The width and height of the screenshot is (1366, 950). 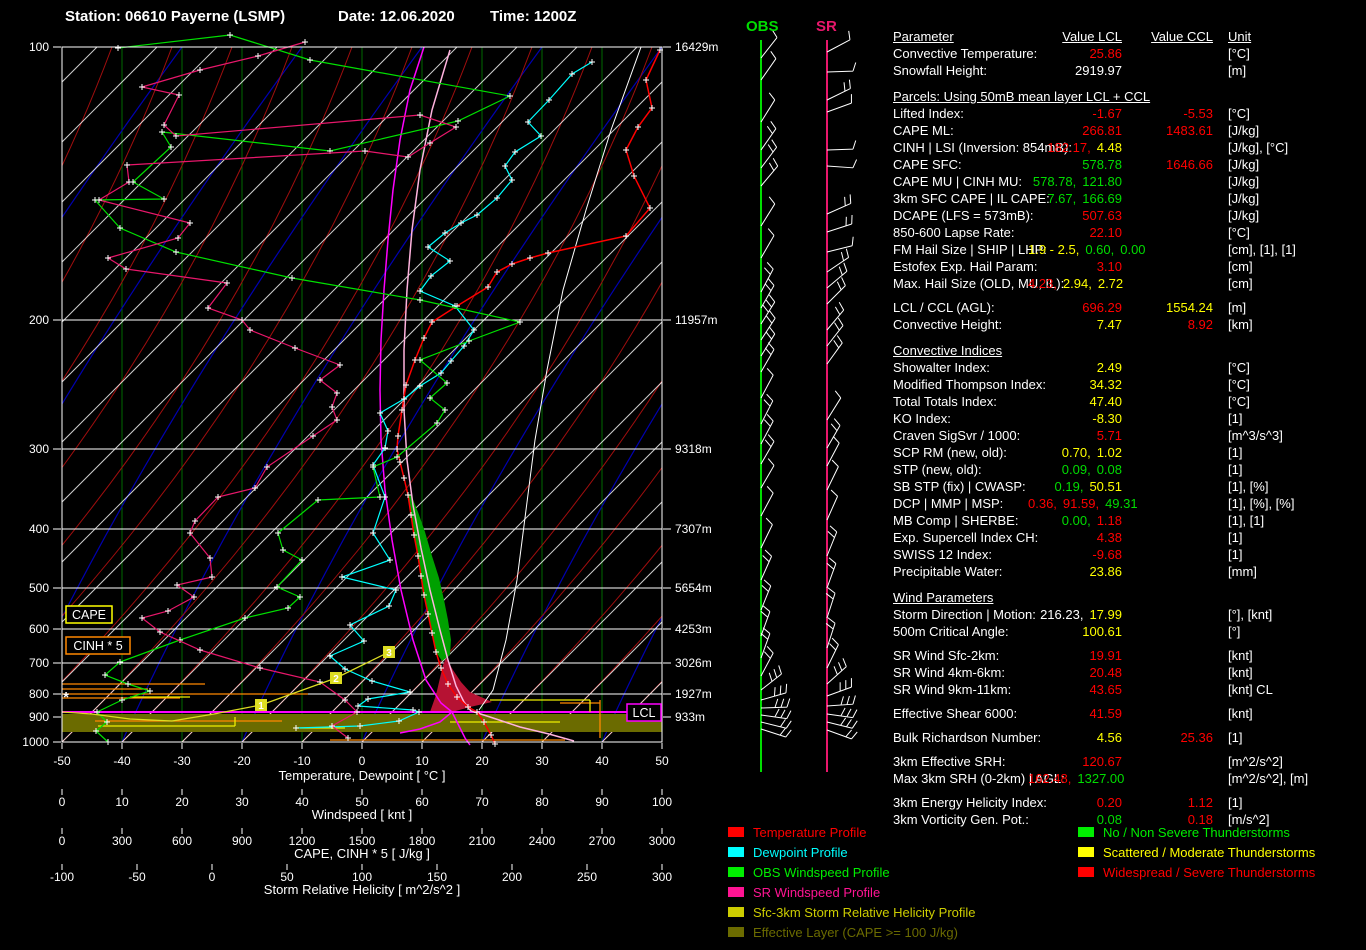 I want to click on unit-label: [knt] CL, so click(x=1250, y=689).